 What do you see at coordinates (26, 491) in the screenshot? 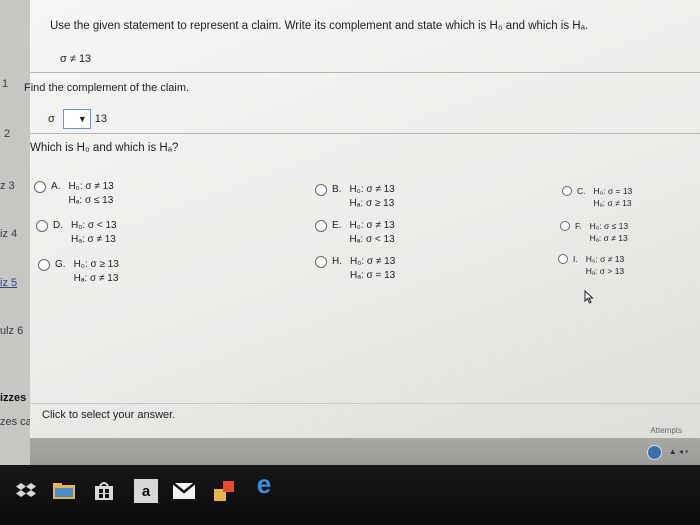
I see `dropbox-icon` at bounding box center [26, 491].